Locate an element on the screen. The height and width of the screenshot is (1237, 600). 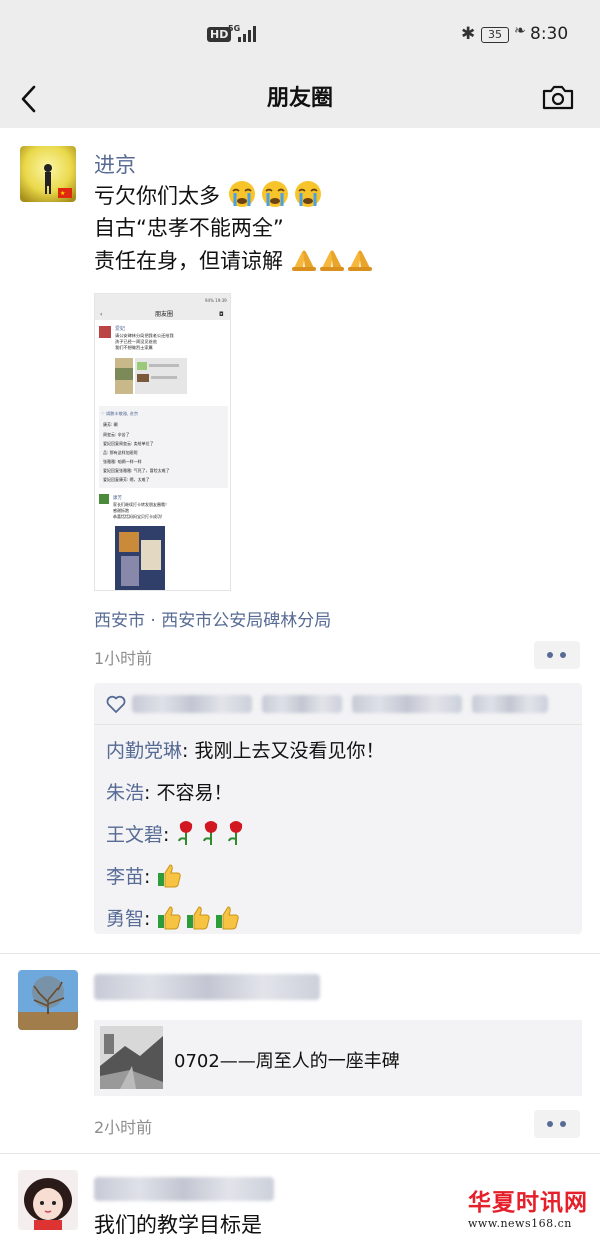
post-text: 亏欠你们太多 is located at coordinates (157, 196).